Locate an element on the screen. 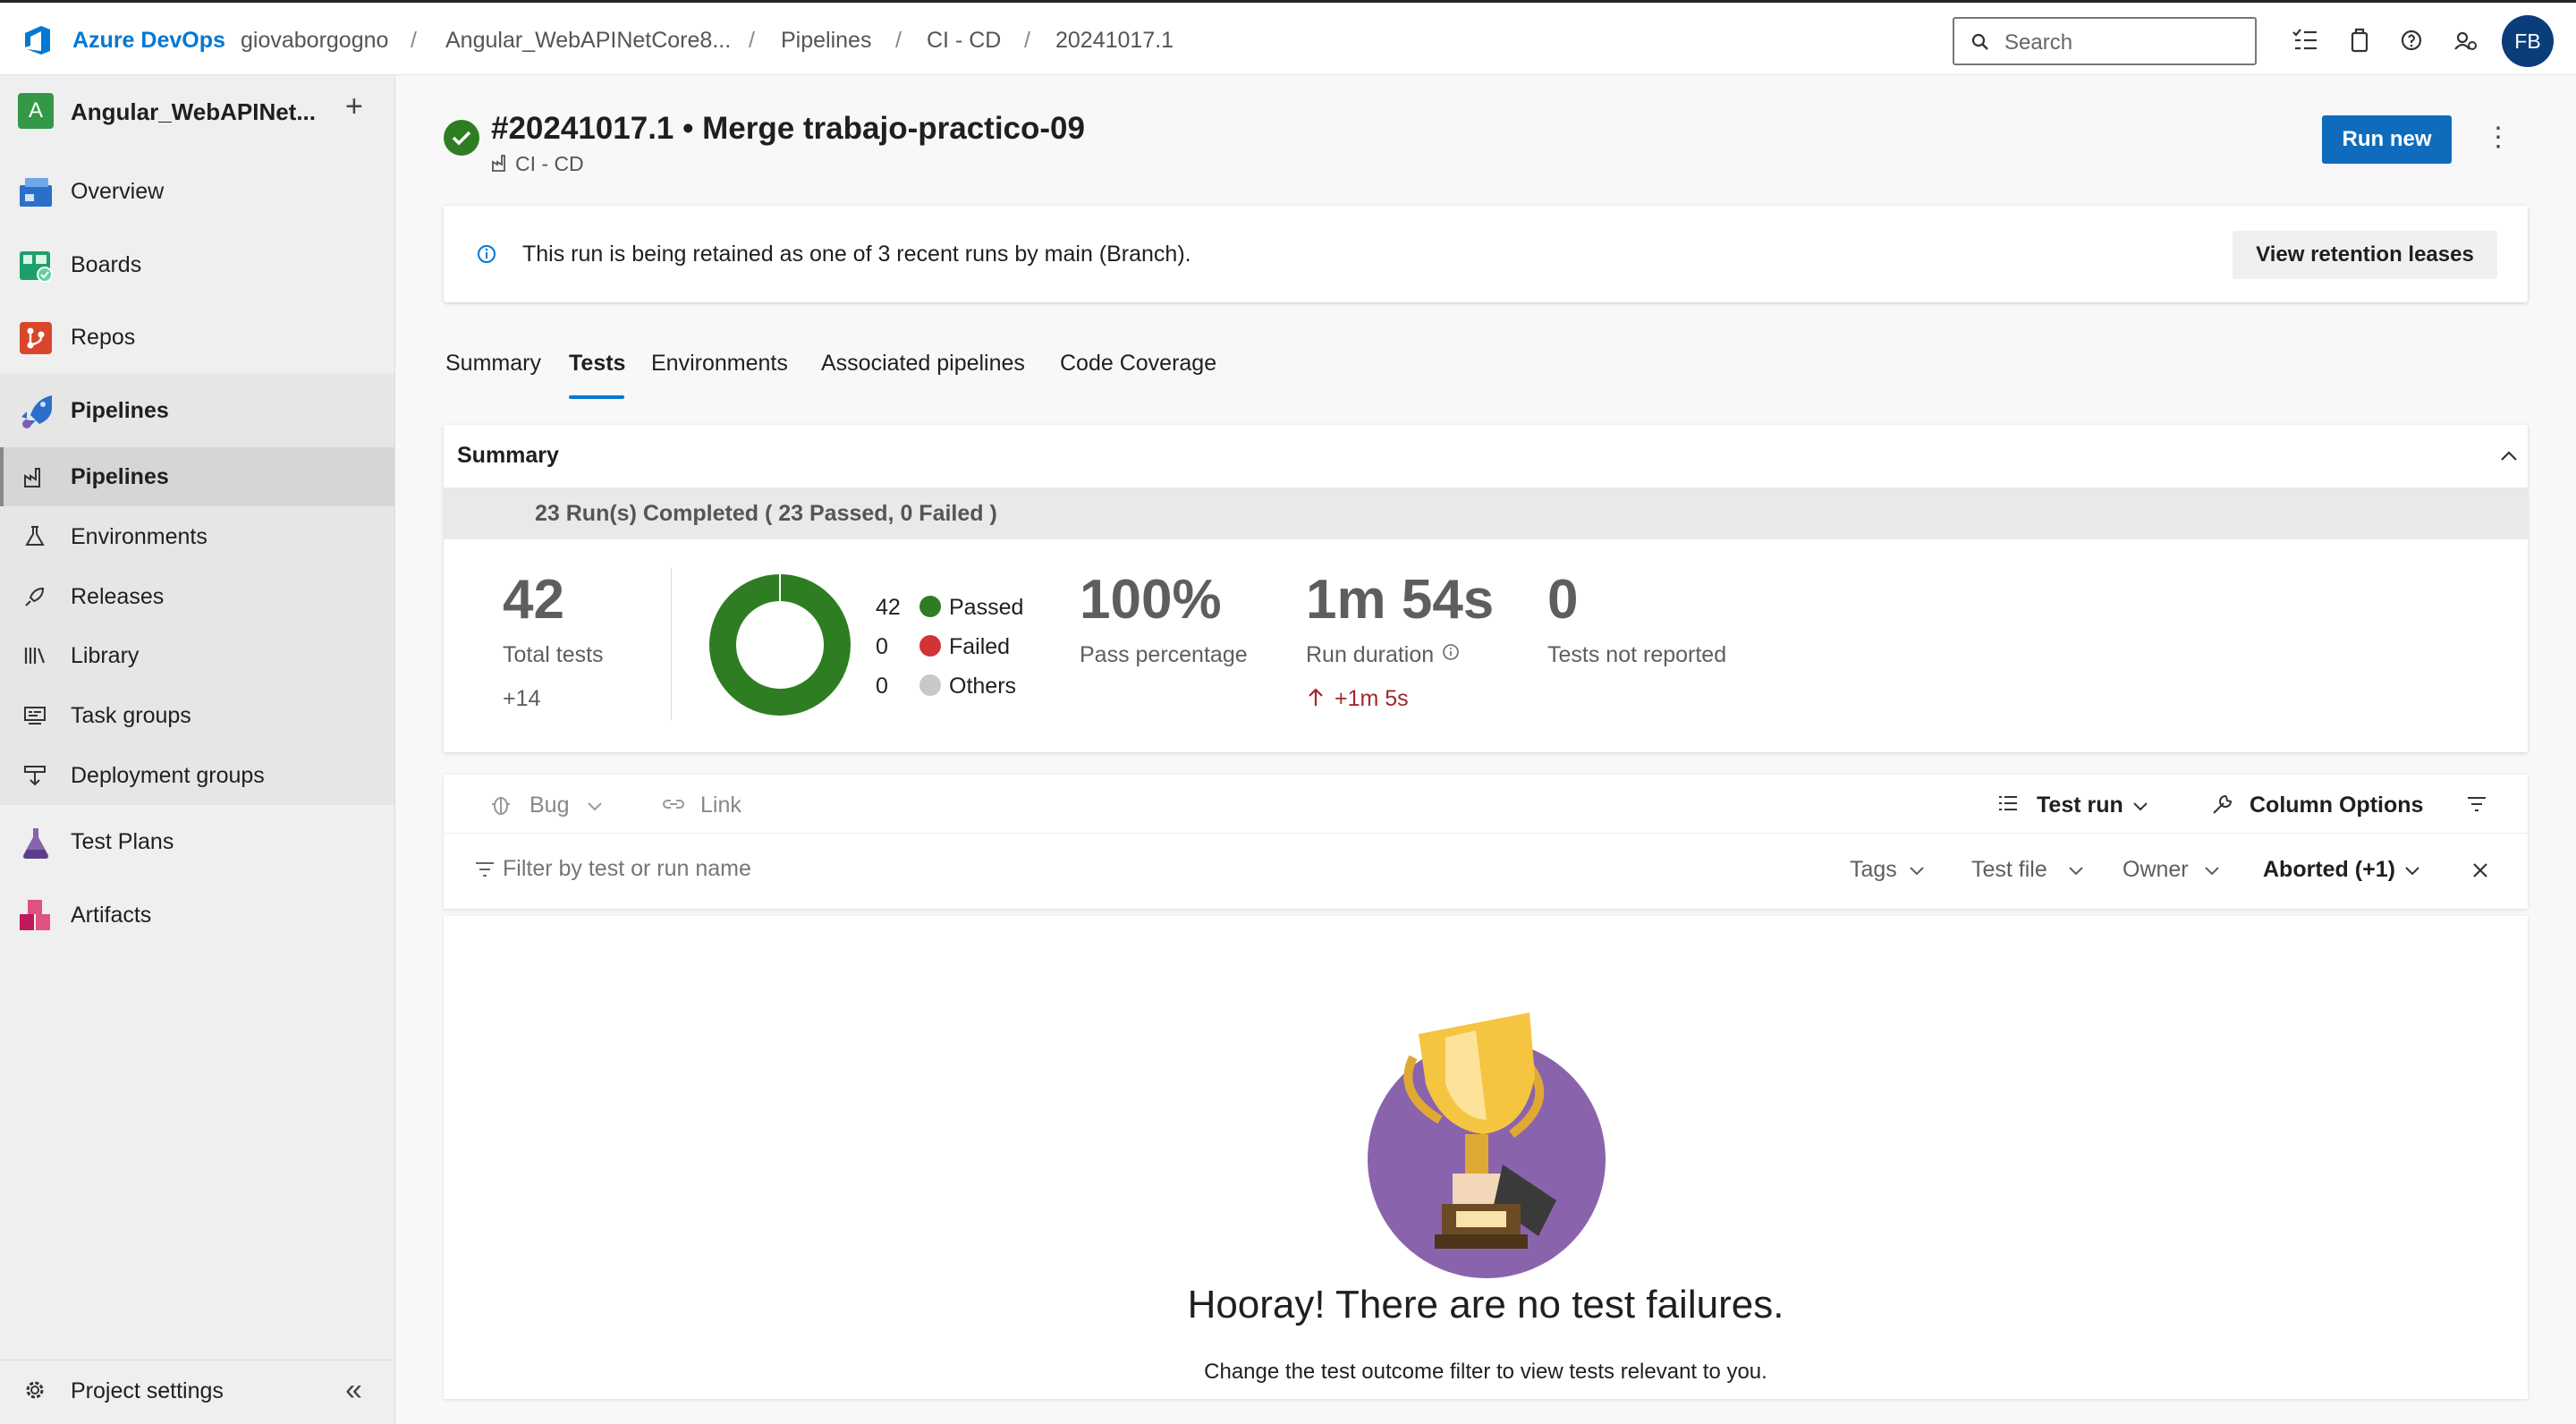  filter-input is located at coordinates (816, 868).